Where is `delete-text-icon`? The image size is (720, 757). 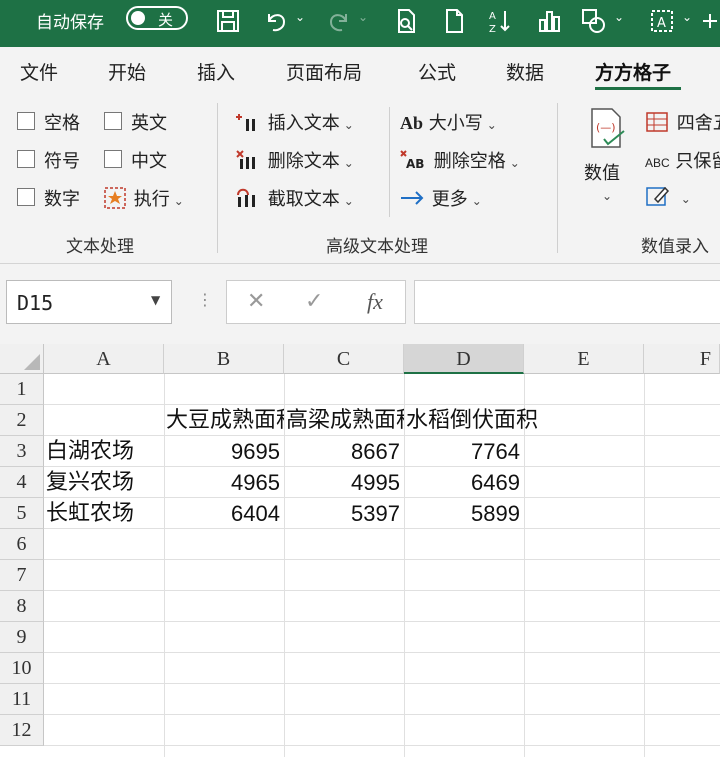 delete-text-icon is located at coordinates (245, 159).